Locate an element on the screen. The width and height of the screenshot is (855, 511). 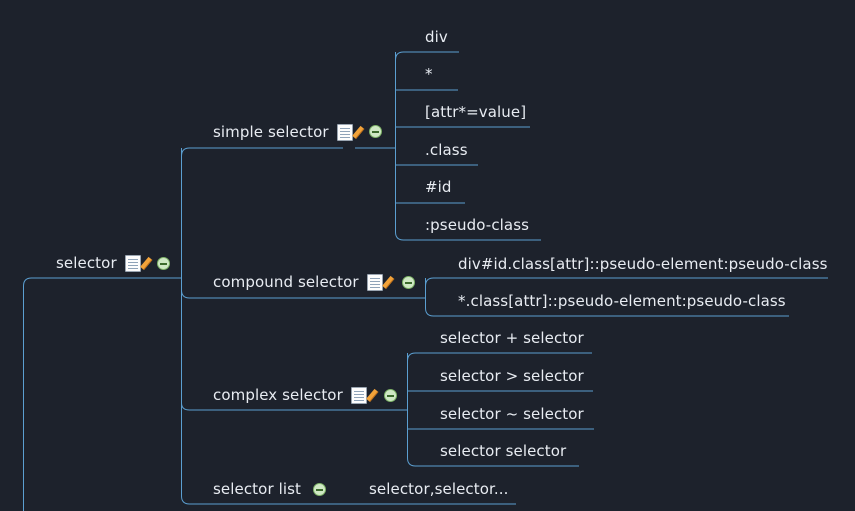
branch-label: selector list is located at coordinates (257, 489).